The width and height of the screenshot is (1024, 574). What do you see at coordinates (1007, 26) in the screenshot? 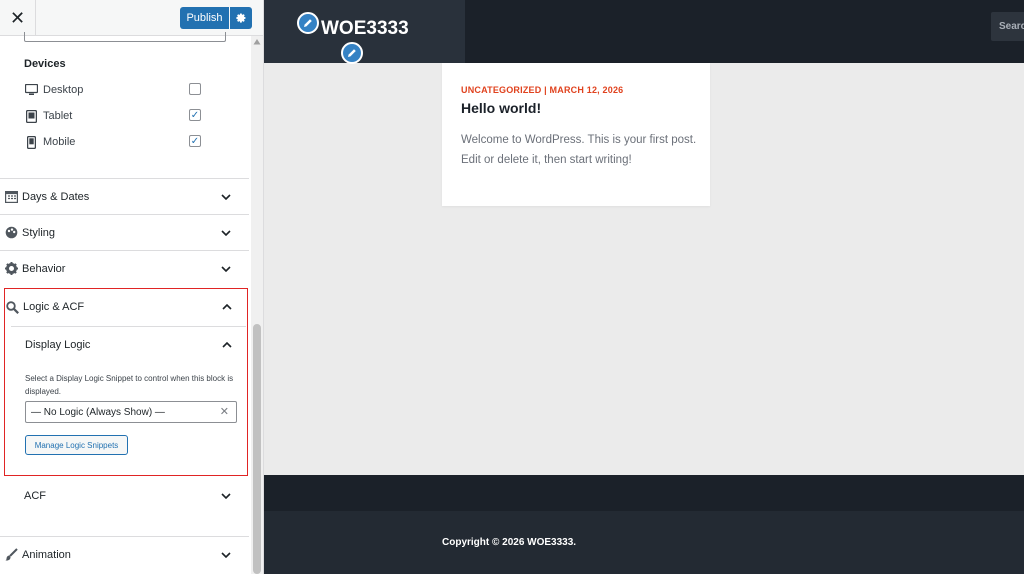
I see `search-input: Search` at bounding box center [1007, 26].